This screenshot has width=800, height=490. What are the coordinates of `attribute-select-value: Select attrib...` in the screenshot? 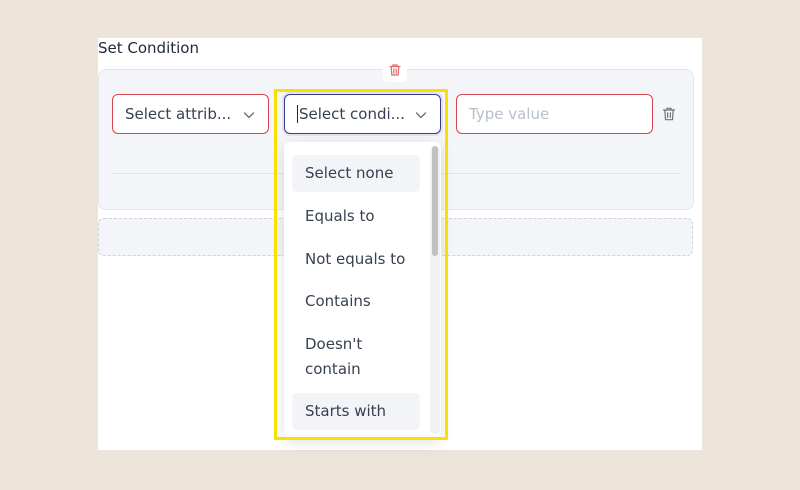 It's located at (178, 114).